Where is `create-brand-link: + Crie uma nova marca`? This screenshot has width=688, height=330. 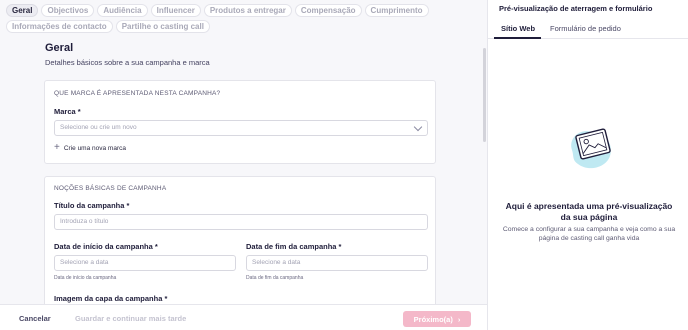
create-brand-link: + Crie uma nova marca is located at coordinates (90, 147).